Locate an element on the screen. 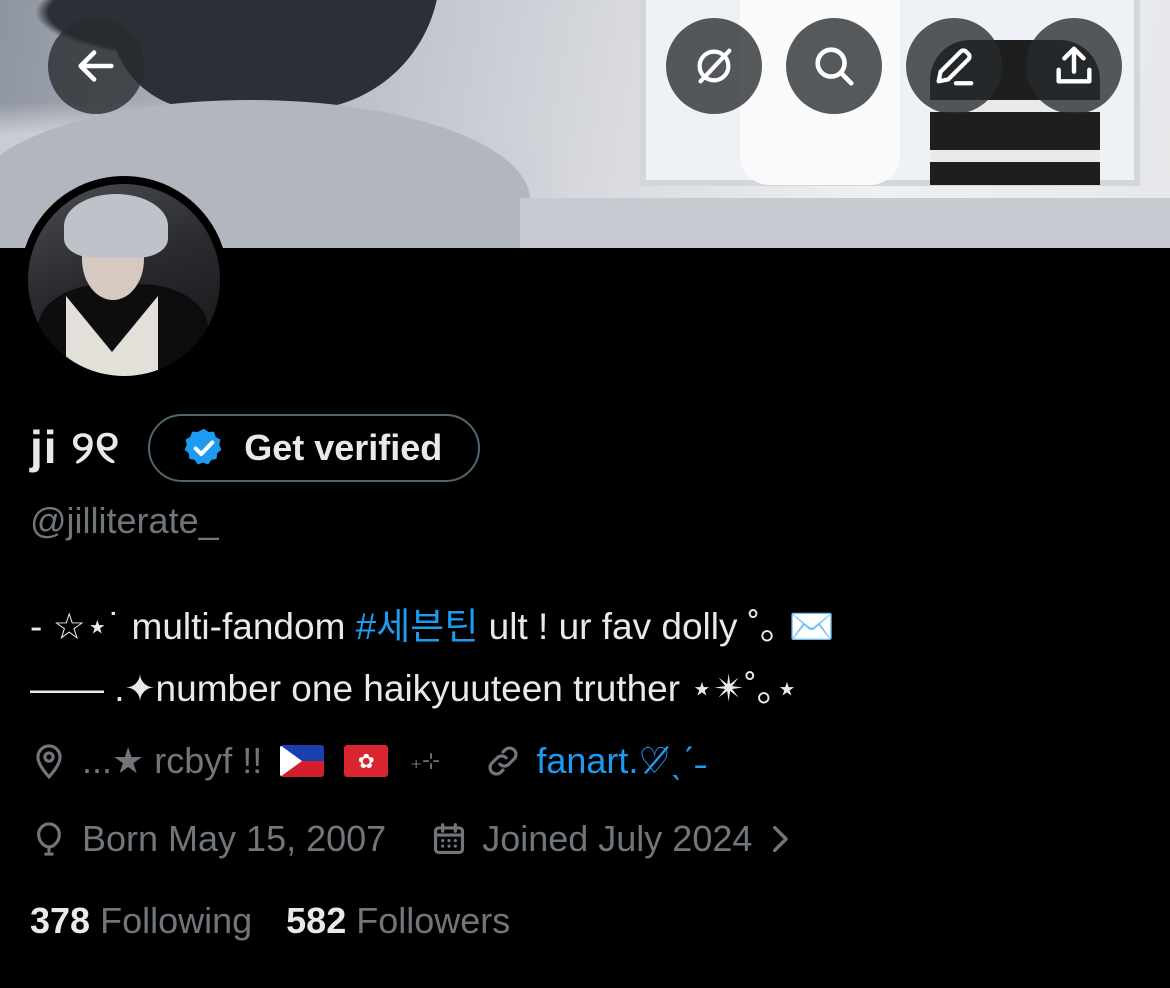 This screenshot has height=988, width=1170. search-button is located at coordinates (834, 66).